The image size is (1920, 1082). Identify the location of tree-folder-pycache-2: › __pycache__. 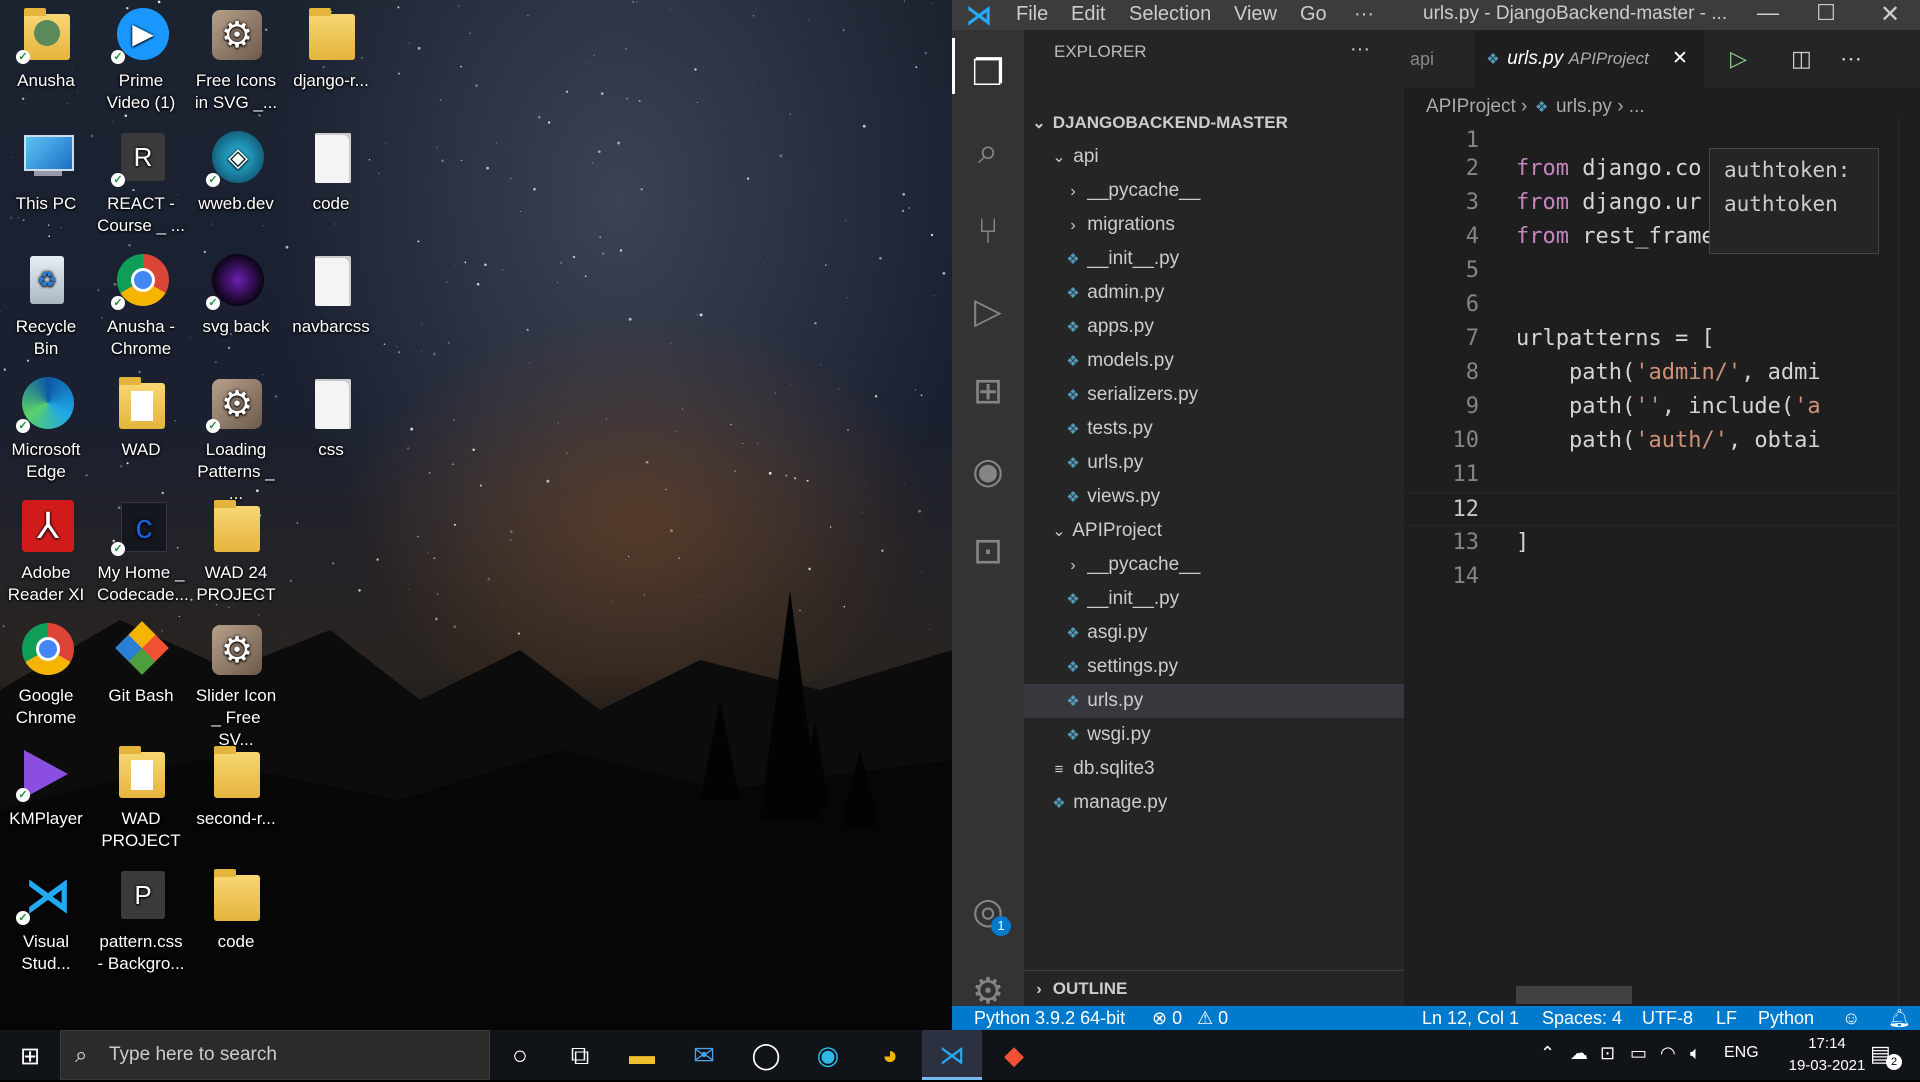
(1214, 565).